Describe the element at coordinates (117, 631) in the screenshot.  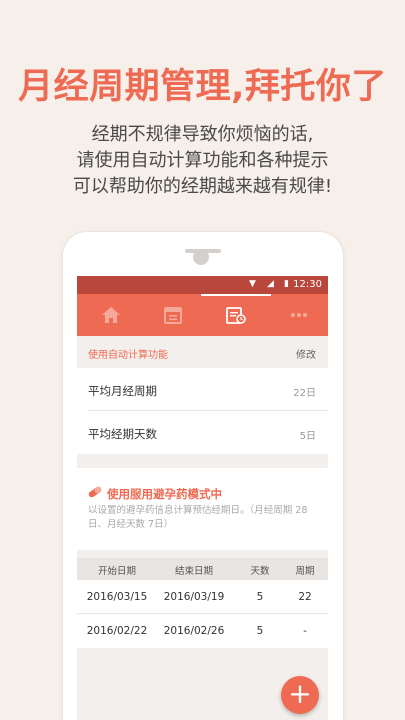
I see `row-start-date: 2016/02/22` at that location.